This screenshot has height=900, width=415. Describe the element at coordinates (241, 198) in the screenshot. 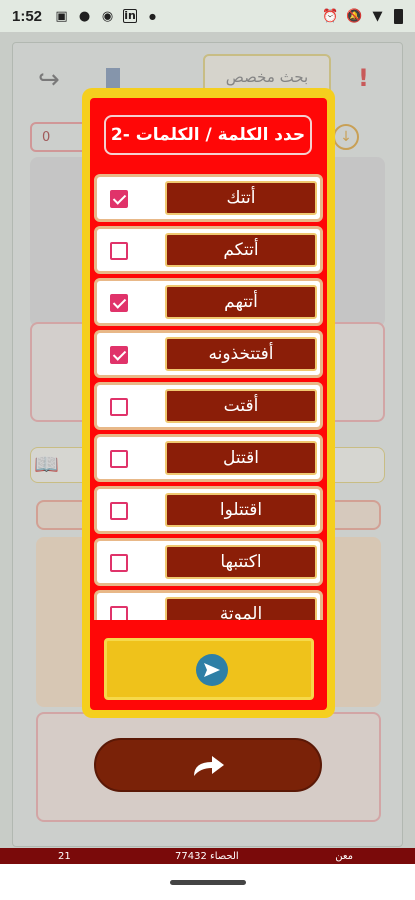

I see `word-label: أتتك` at that location.